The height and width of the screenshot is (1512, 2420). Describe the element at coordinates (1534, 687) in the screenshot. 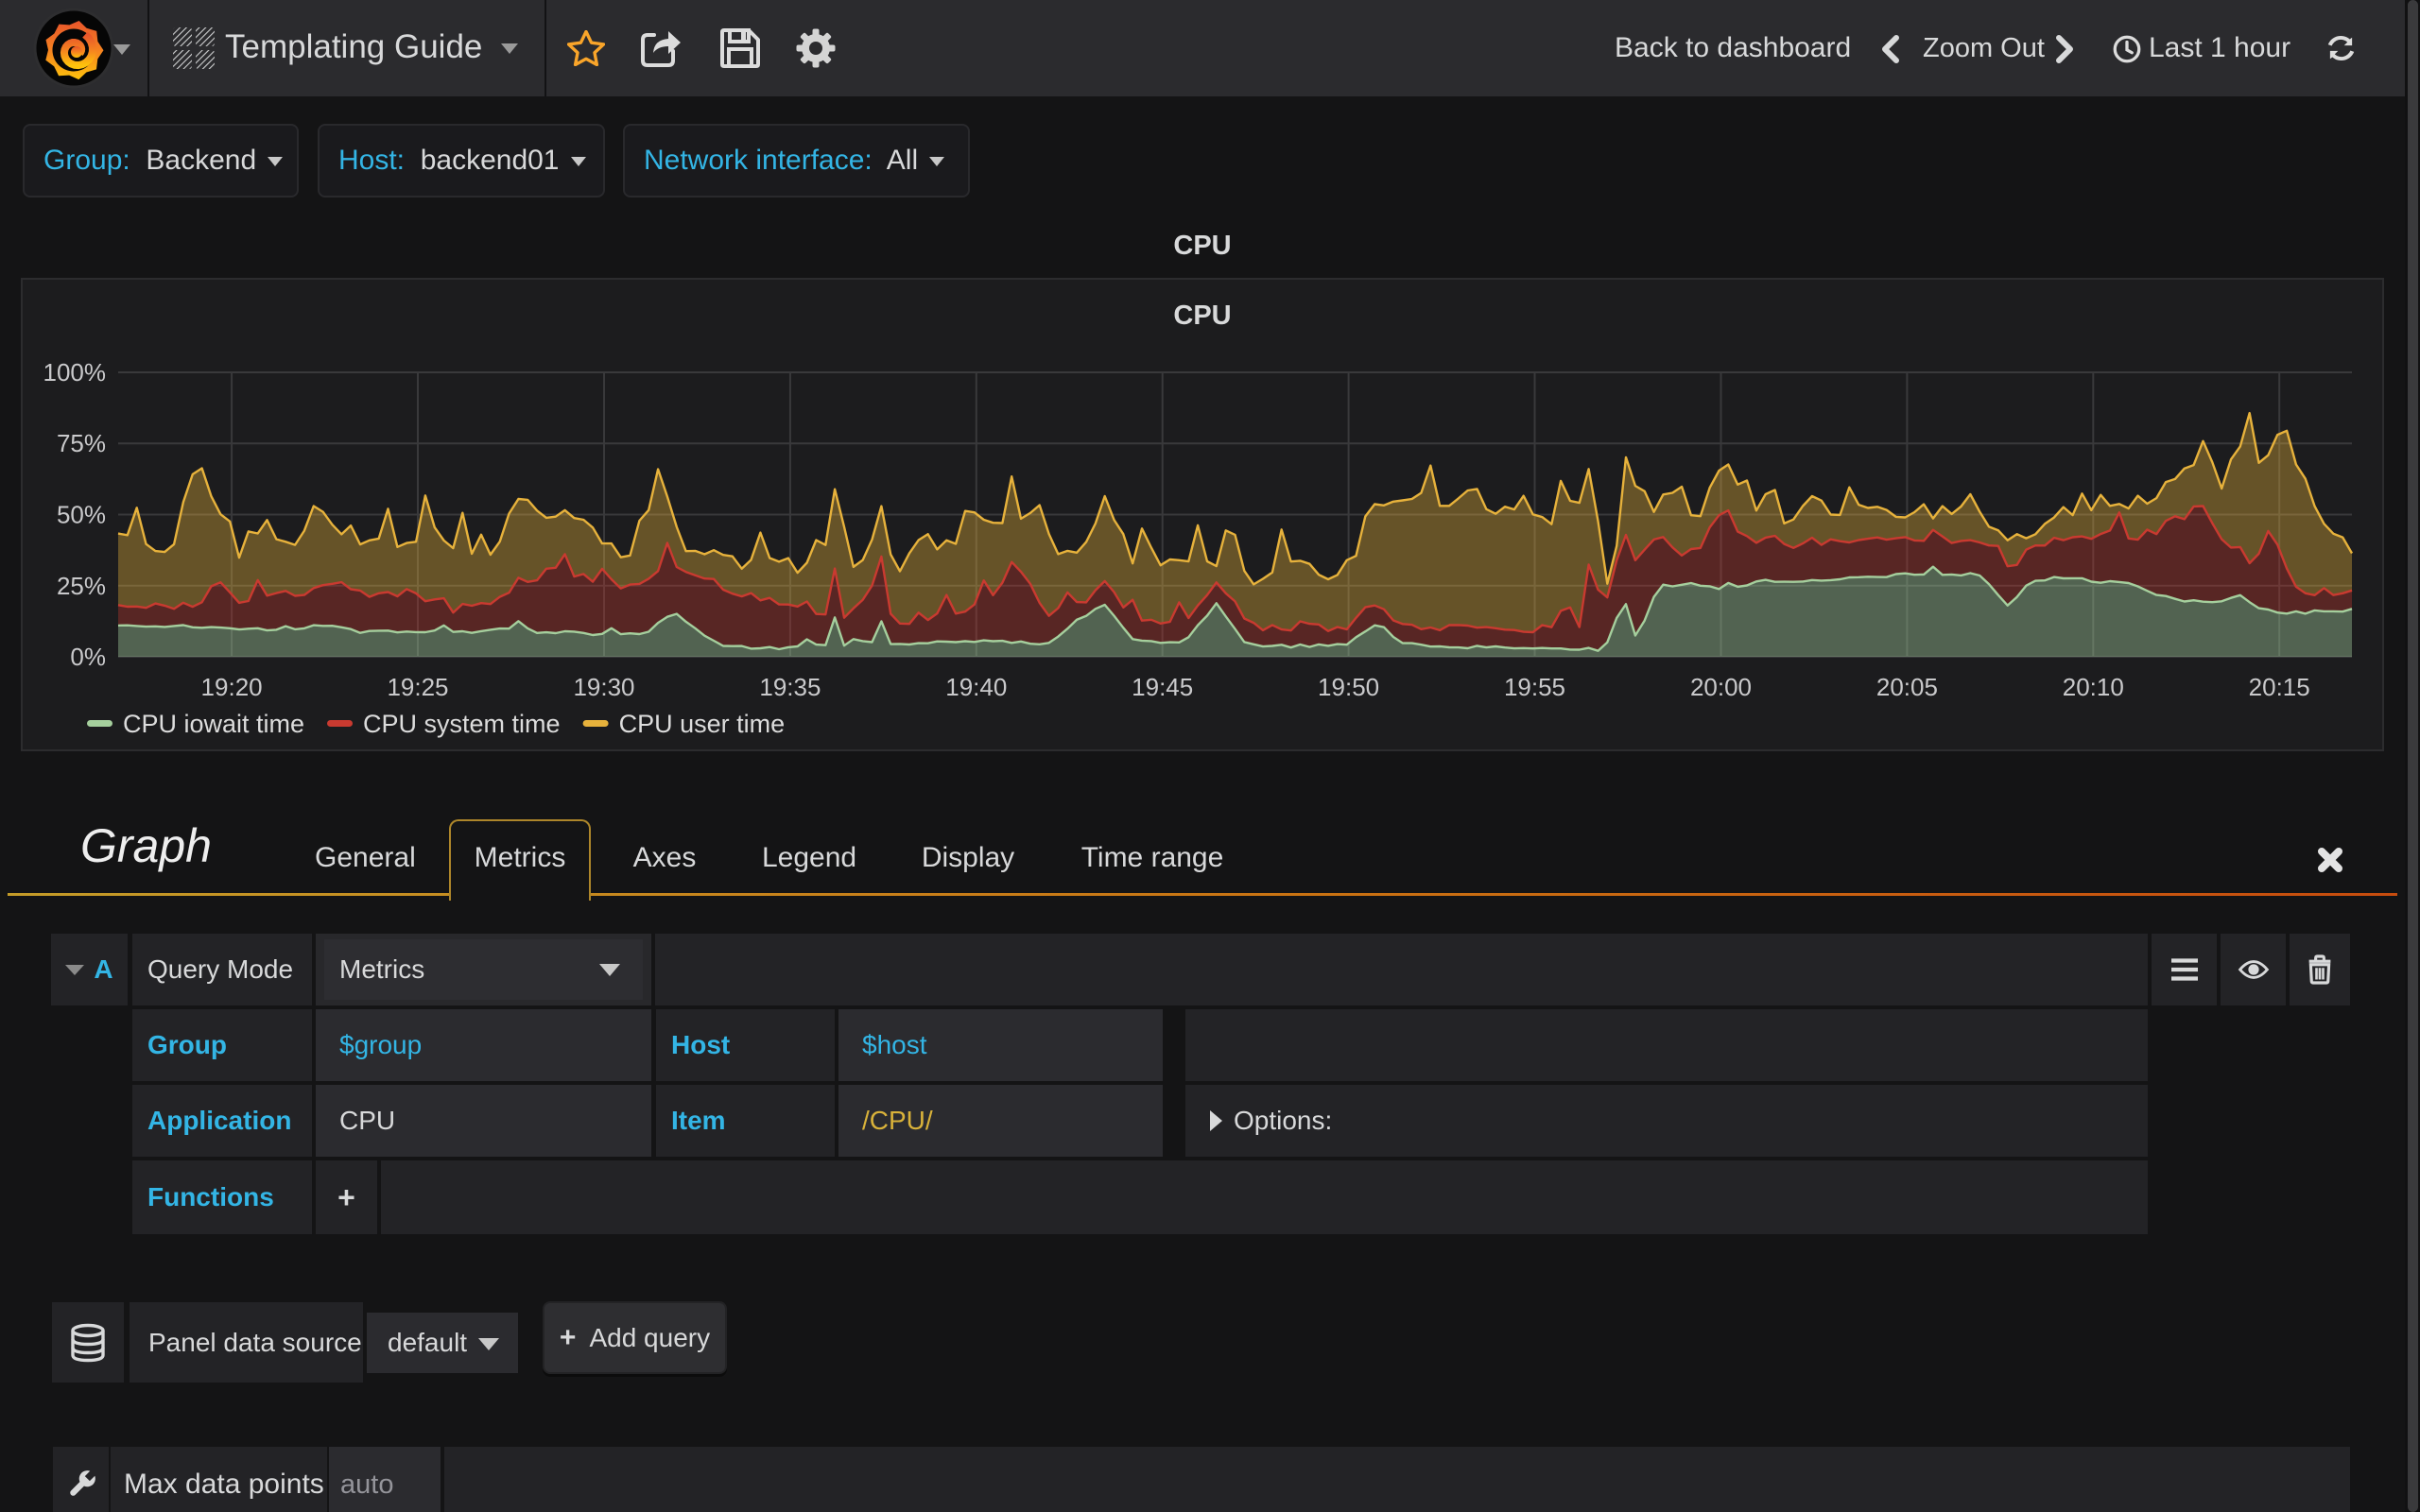

I see `svg-text: 19:55` at that location.